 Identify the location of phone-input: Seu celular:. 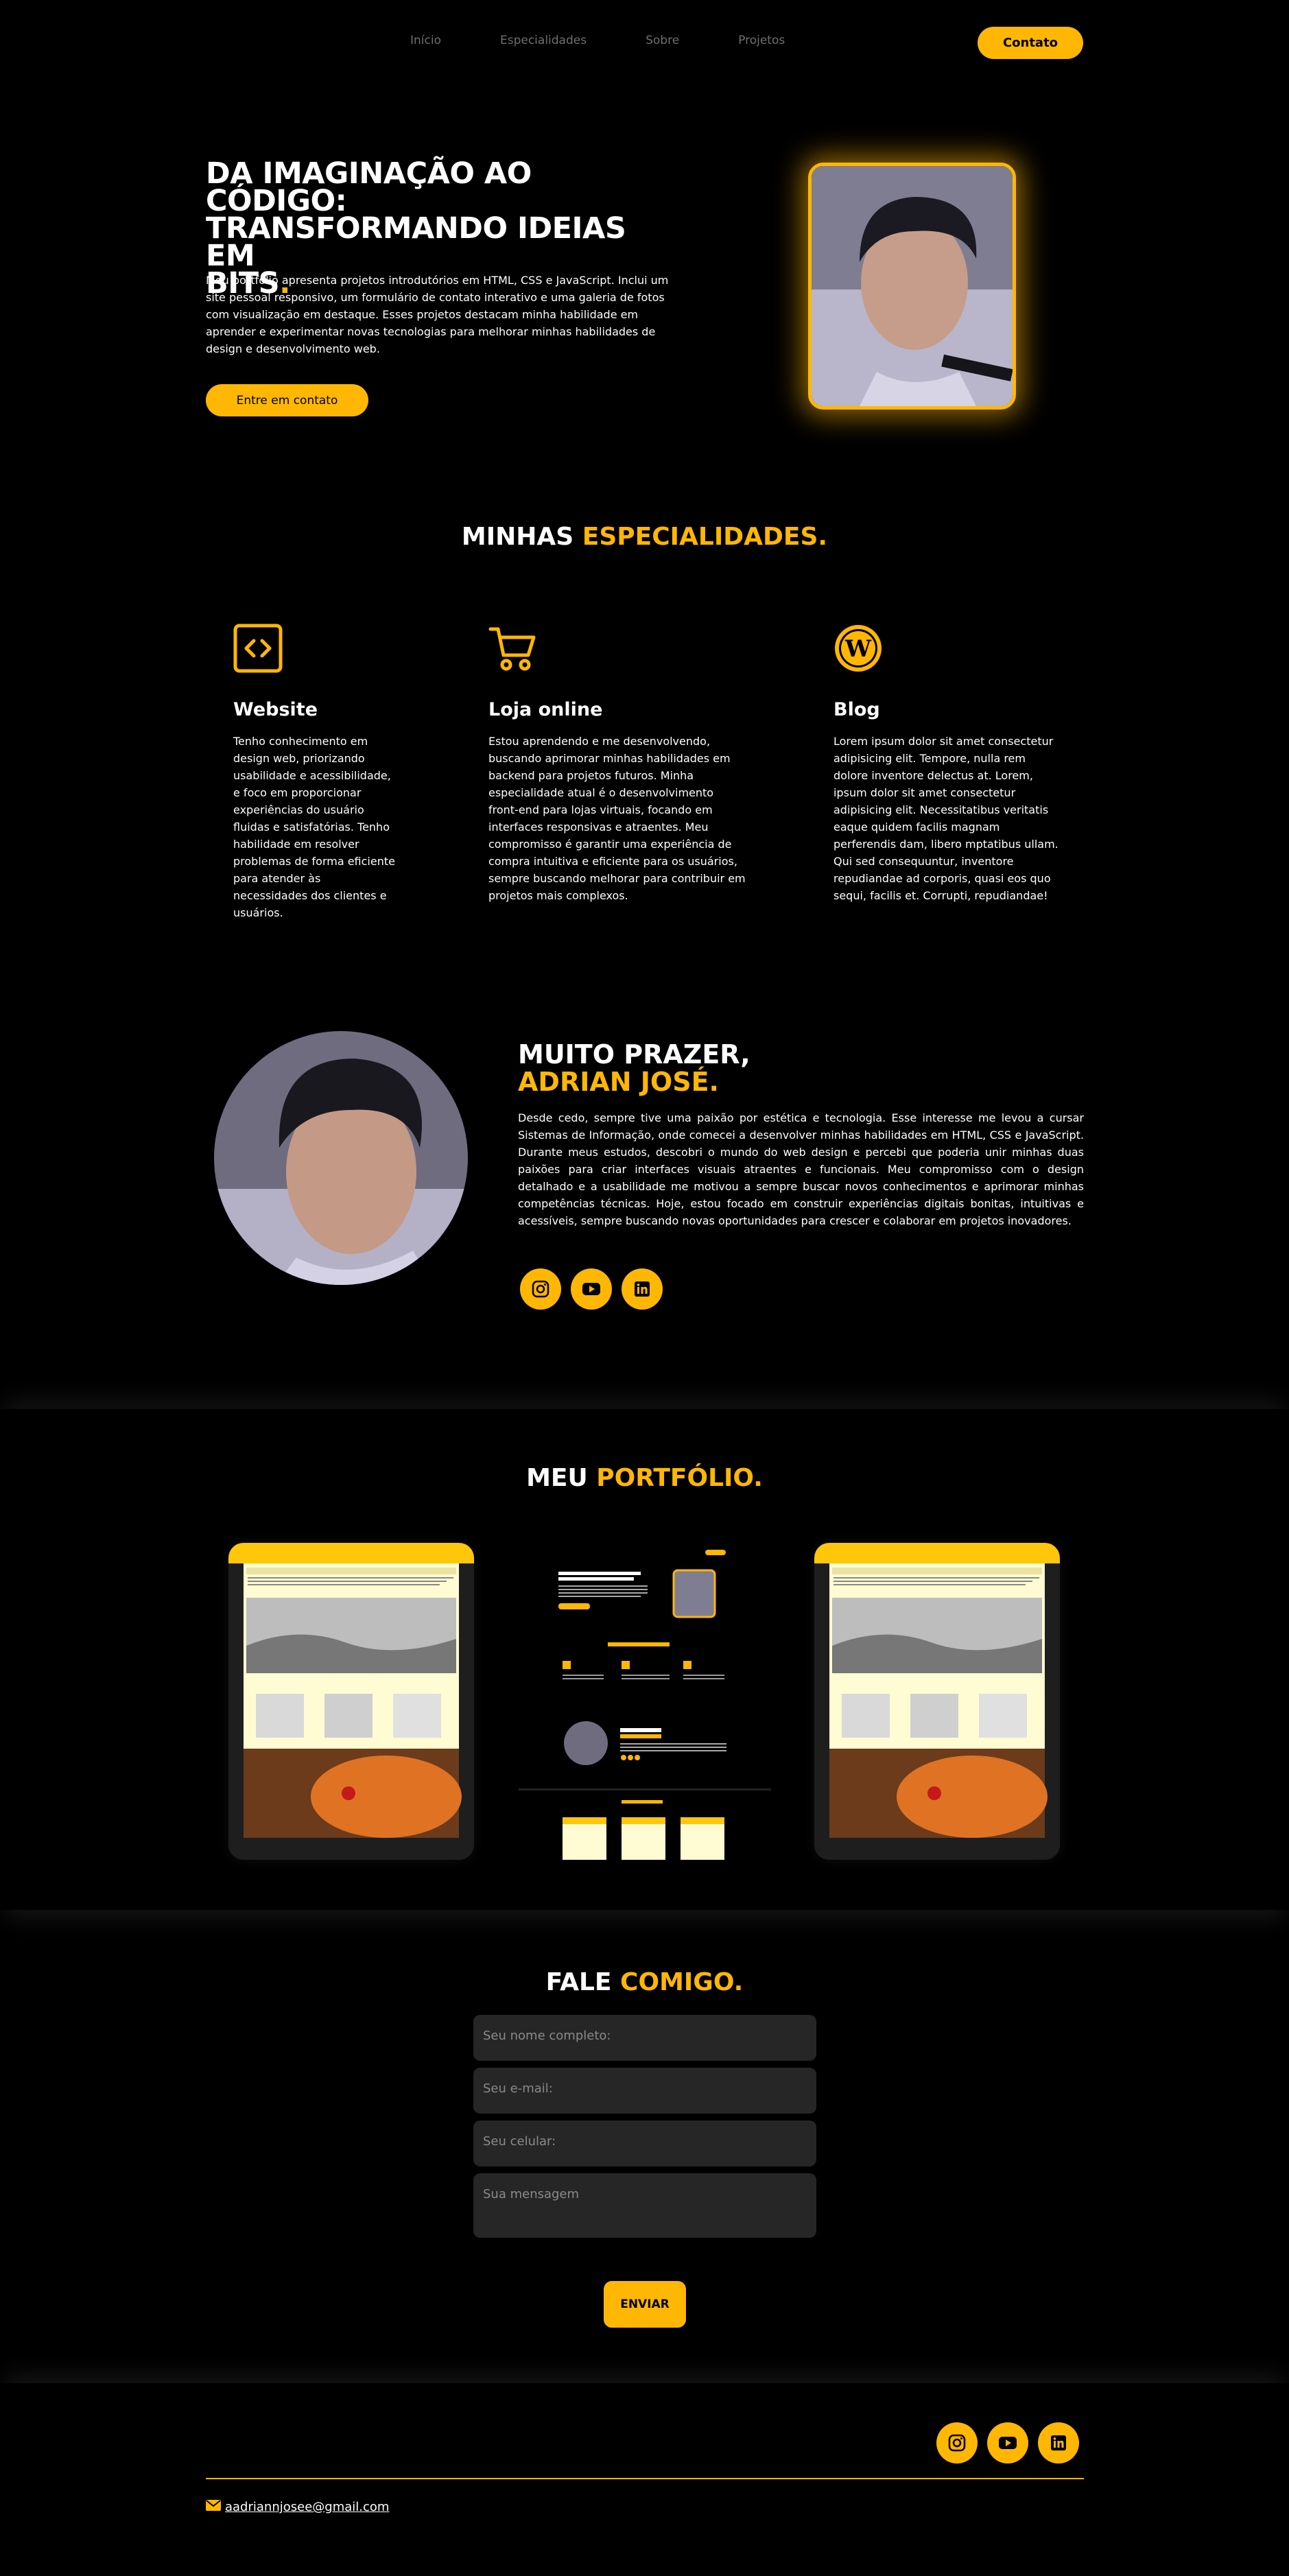
(644, 2143).